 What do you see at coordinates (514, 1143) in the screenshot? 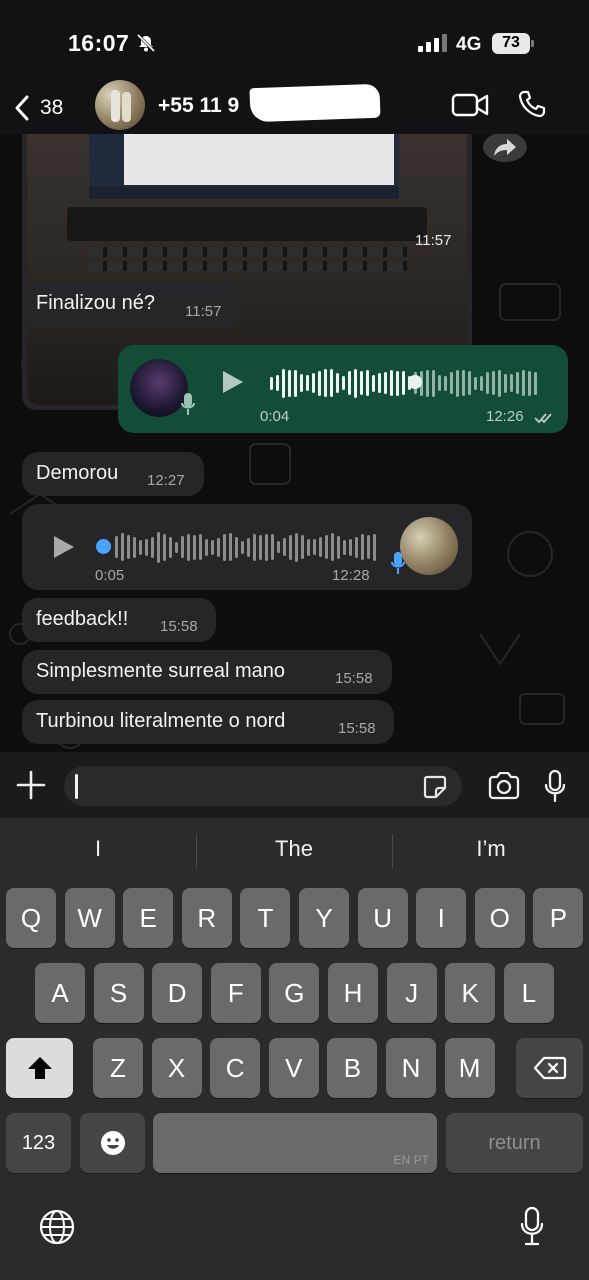
I see `return-key: return` at bounding box center [514, 1143].